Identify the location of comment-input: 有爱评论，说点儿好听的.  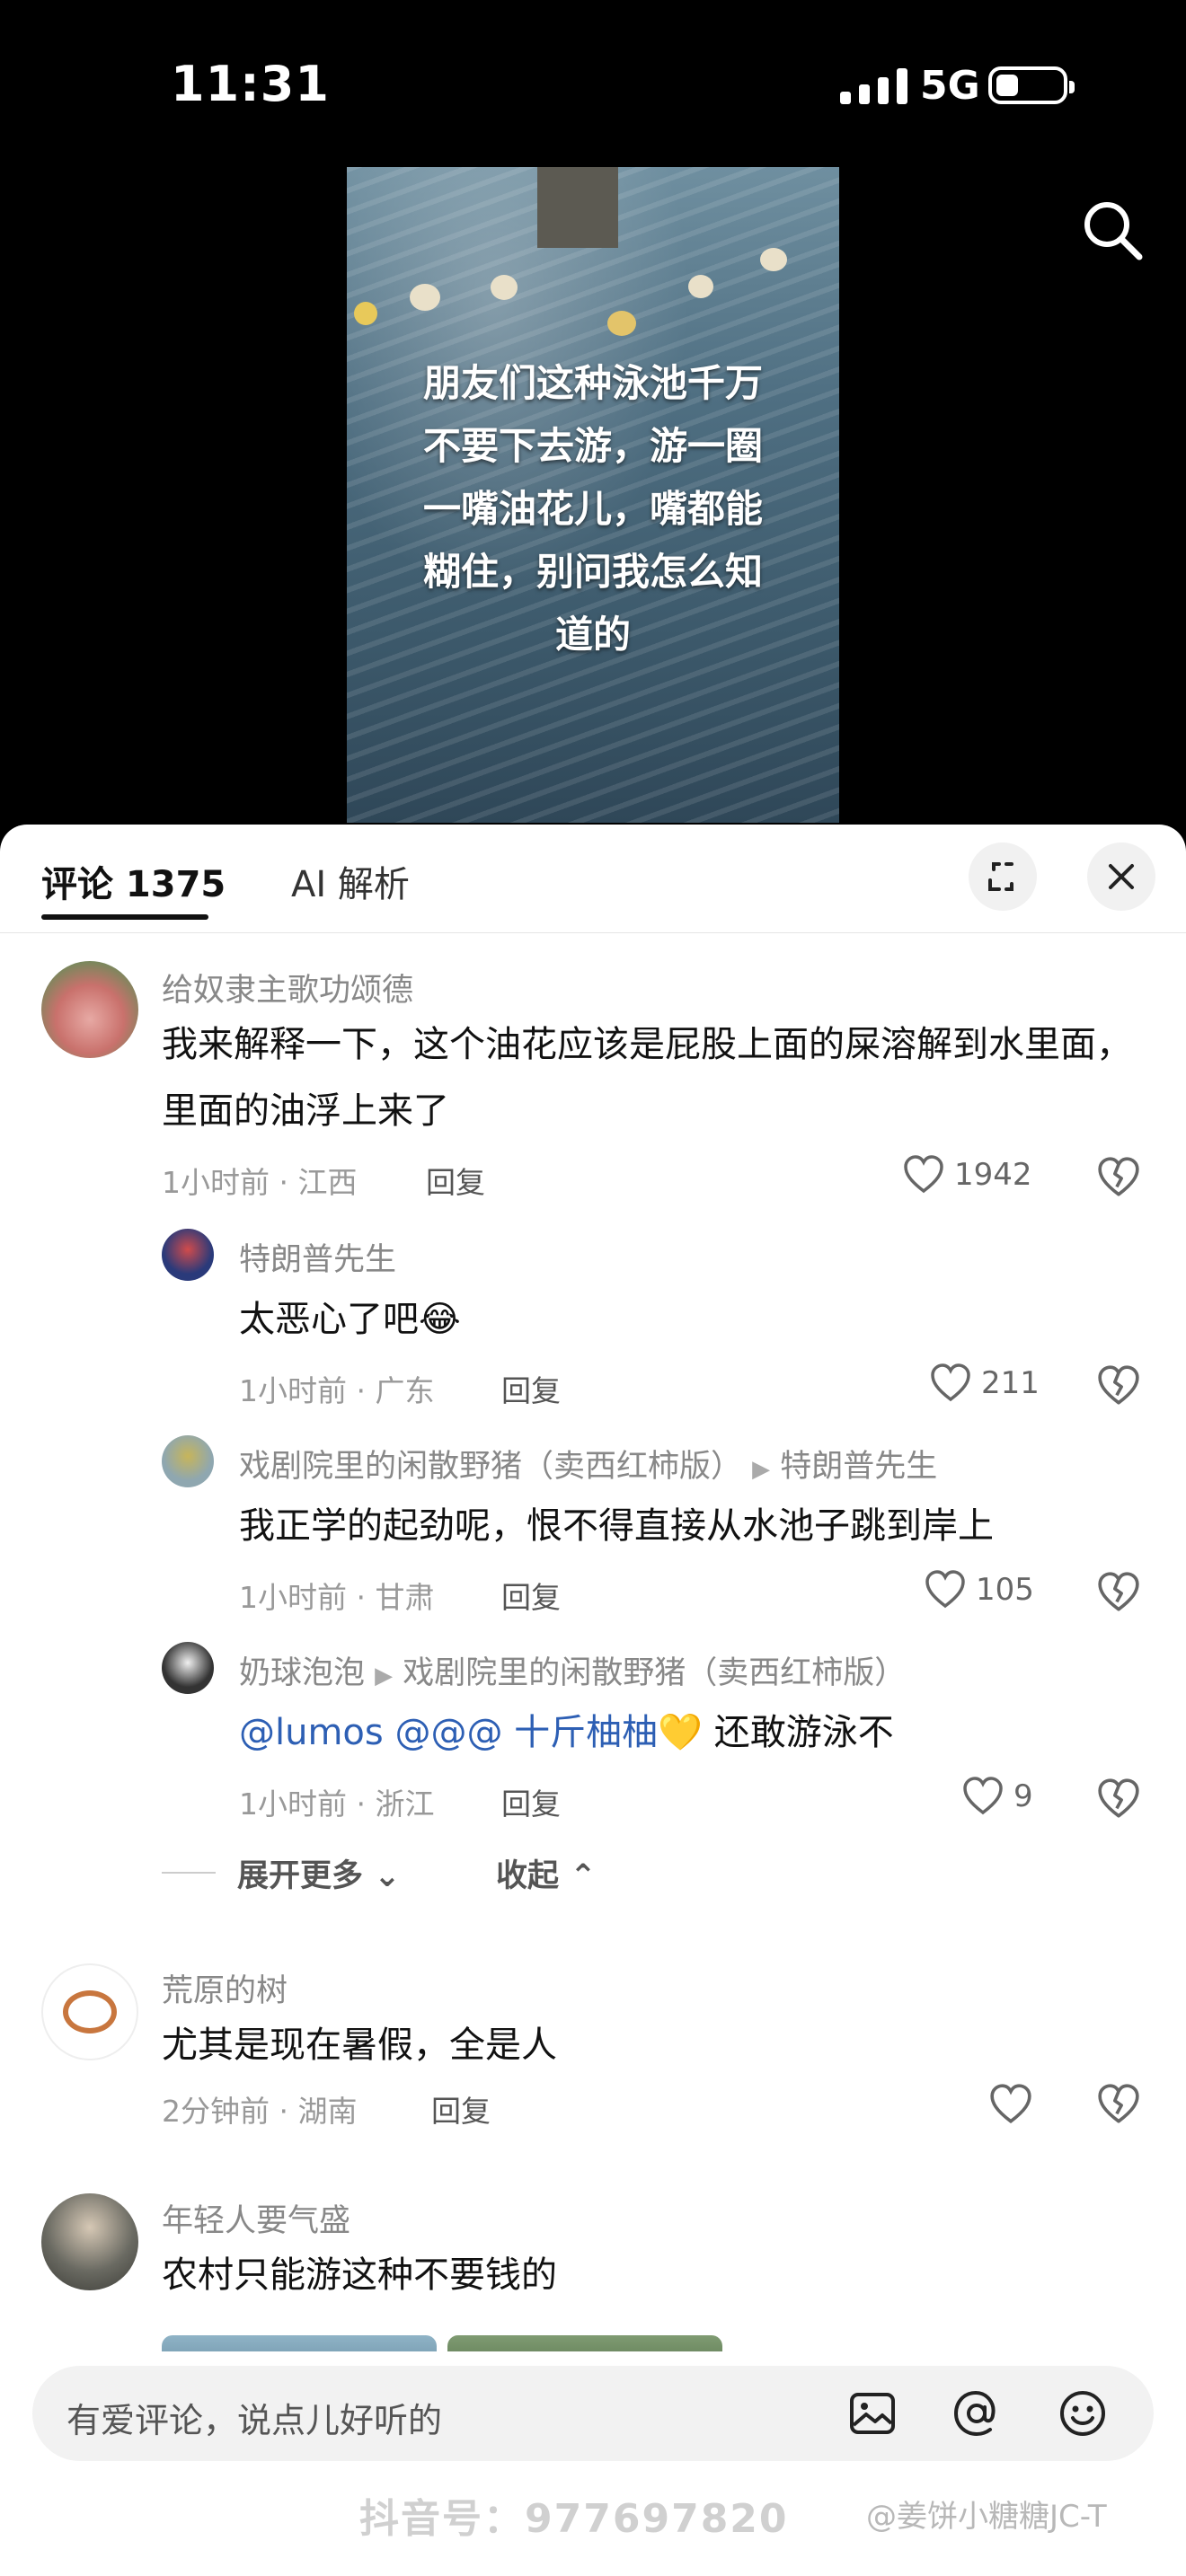
(593, 2413).